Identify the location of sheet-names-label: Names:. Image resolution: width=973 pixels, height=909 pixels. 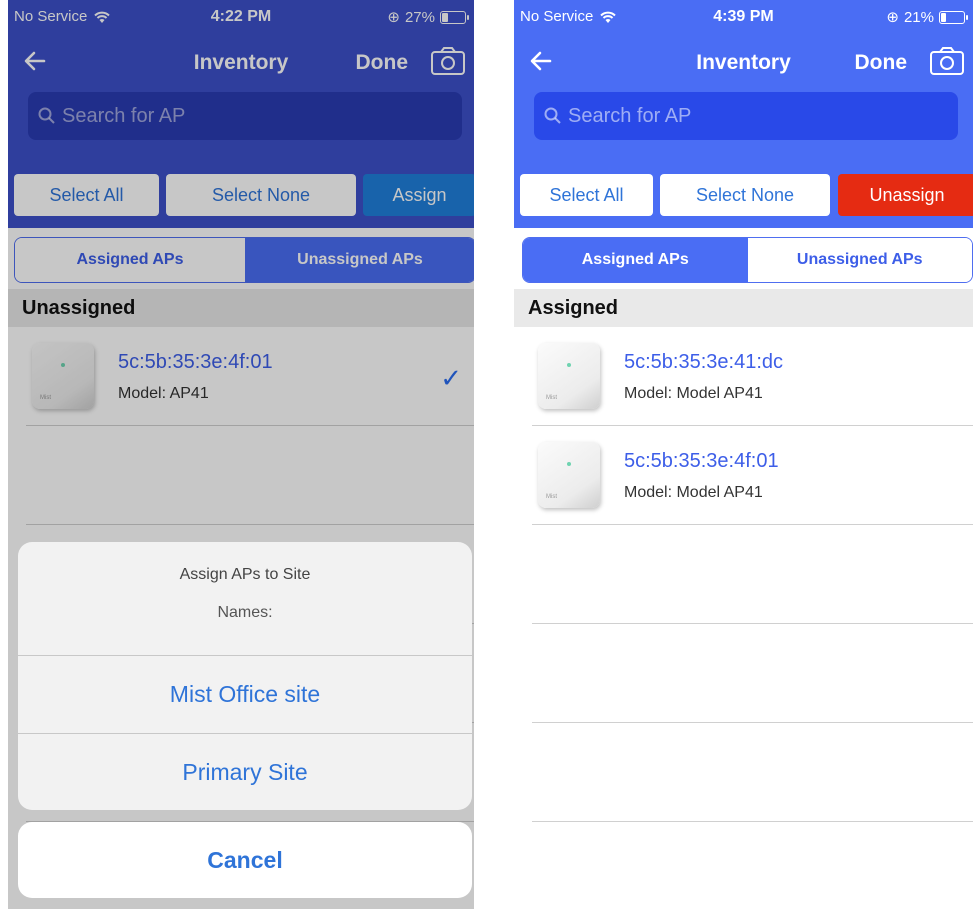
(245, 612).